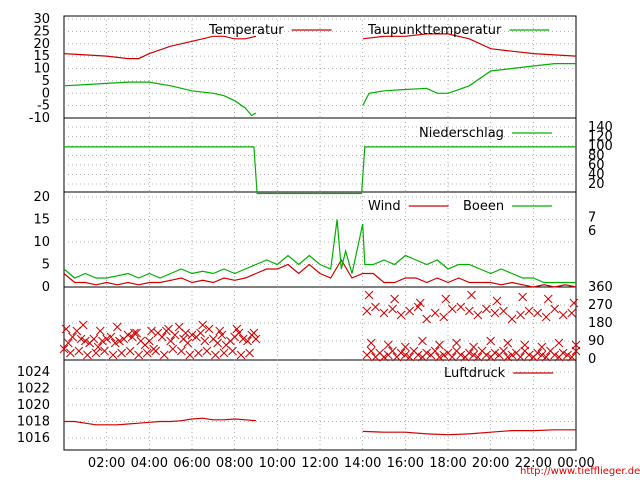  What do you see at coordinates (434, 30) in the screenshot?
I see `legend-label: Taupunkttemperatur` at bounding box center [434, 30].